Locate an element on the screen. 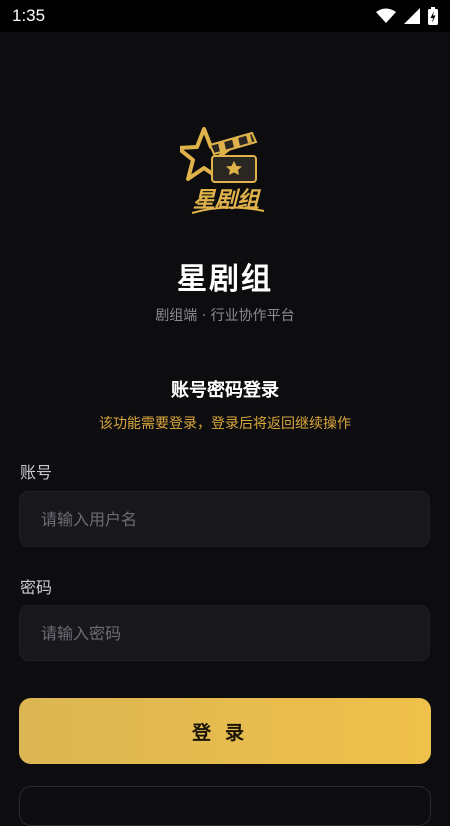  password-input is located at coordinates (224, 633).